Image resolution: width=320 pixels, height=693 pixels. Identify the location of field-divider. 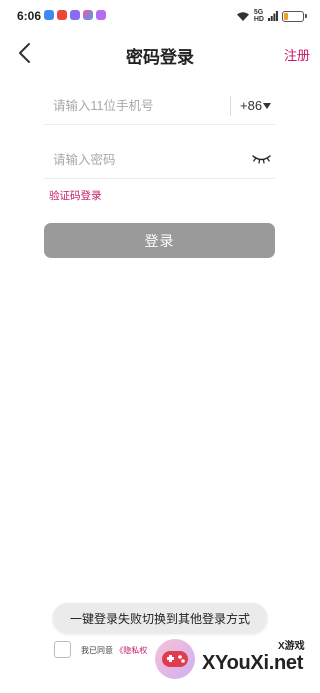
(230, 106).